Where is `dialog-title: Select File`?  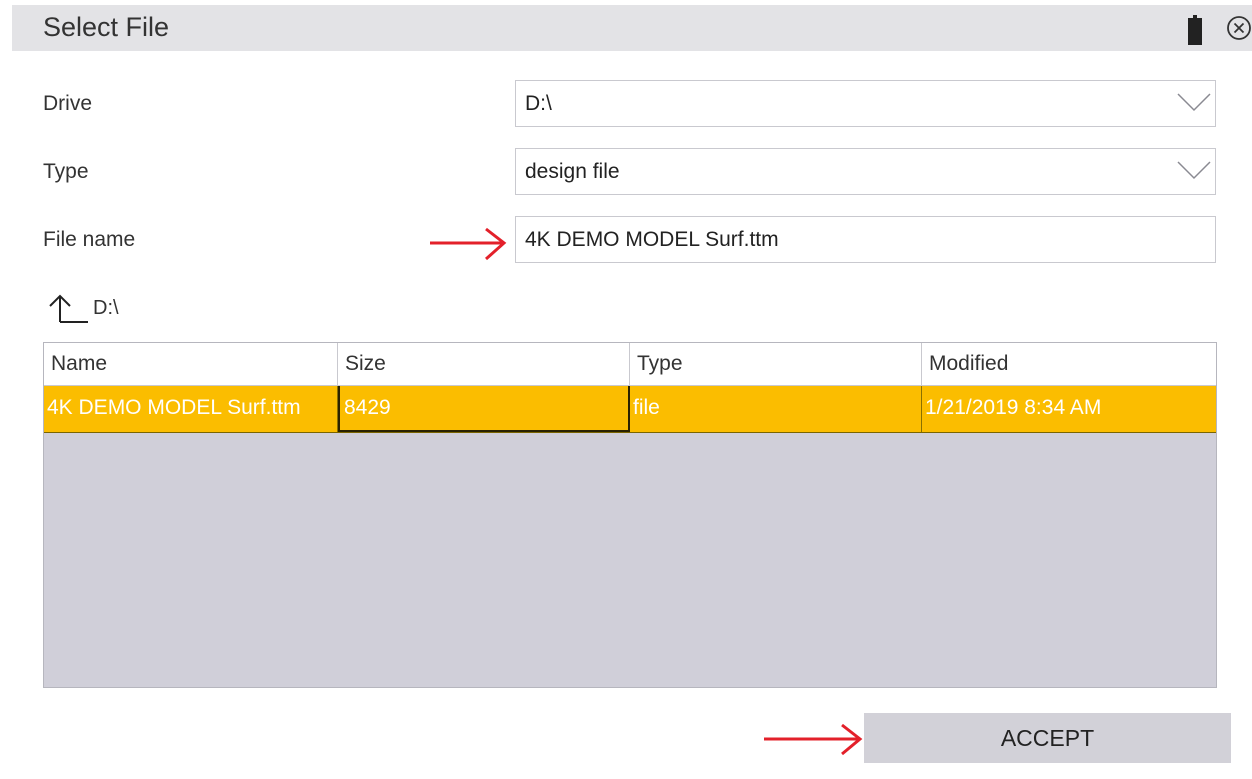
dialog-title: Select File is located at coordinates (106, 27).